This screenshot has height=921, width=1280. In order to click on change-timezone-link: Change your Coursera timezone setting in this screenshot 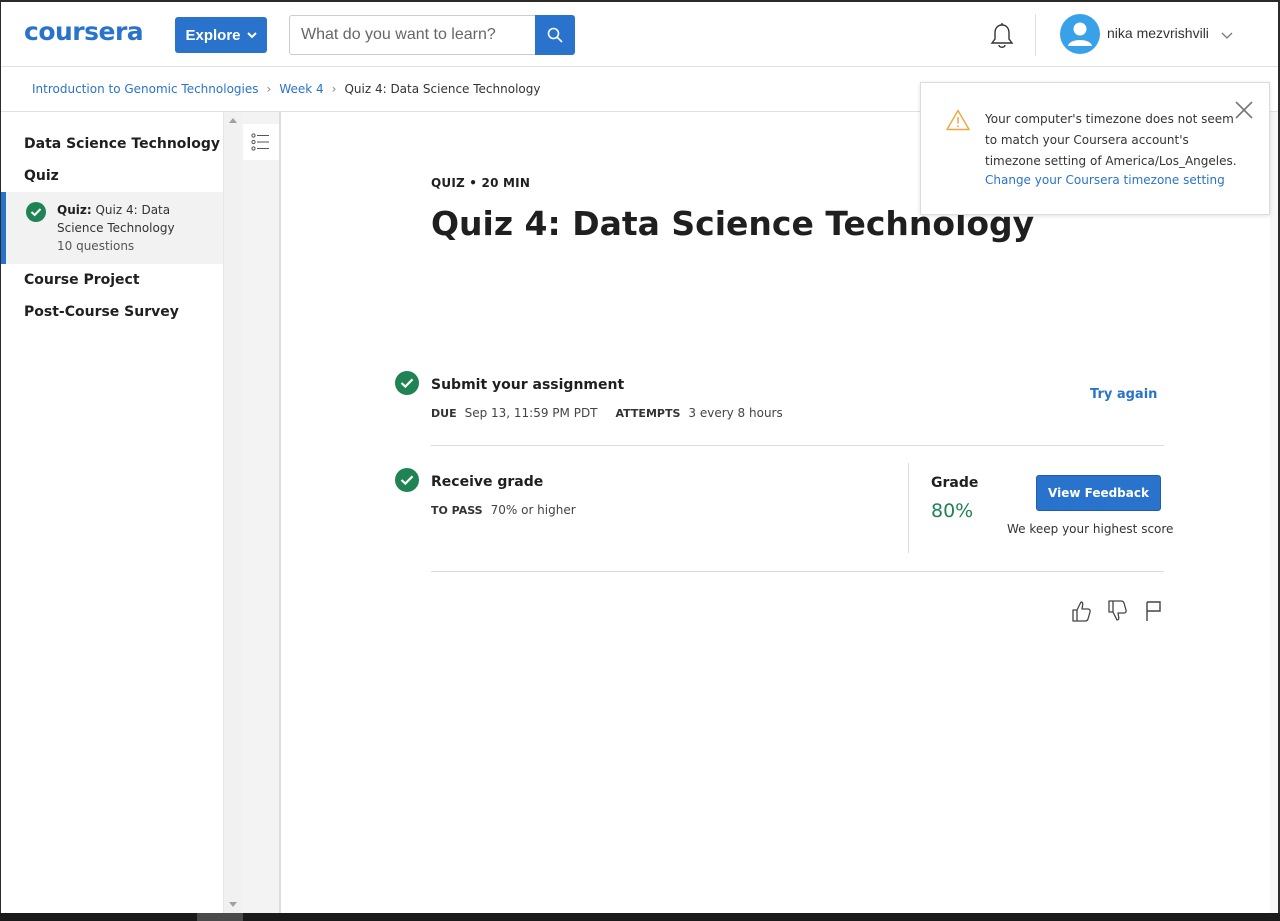, I will do `click(1105, 180)`.